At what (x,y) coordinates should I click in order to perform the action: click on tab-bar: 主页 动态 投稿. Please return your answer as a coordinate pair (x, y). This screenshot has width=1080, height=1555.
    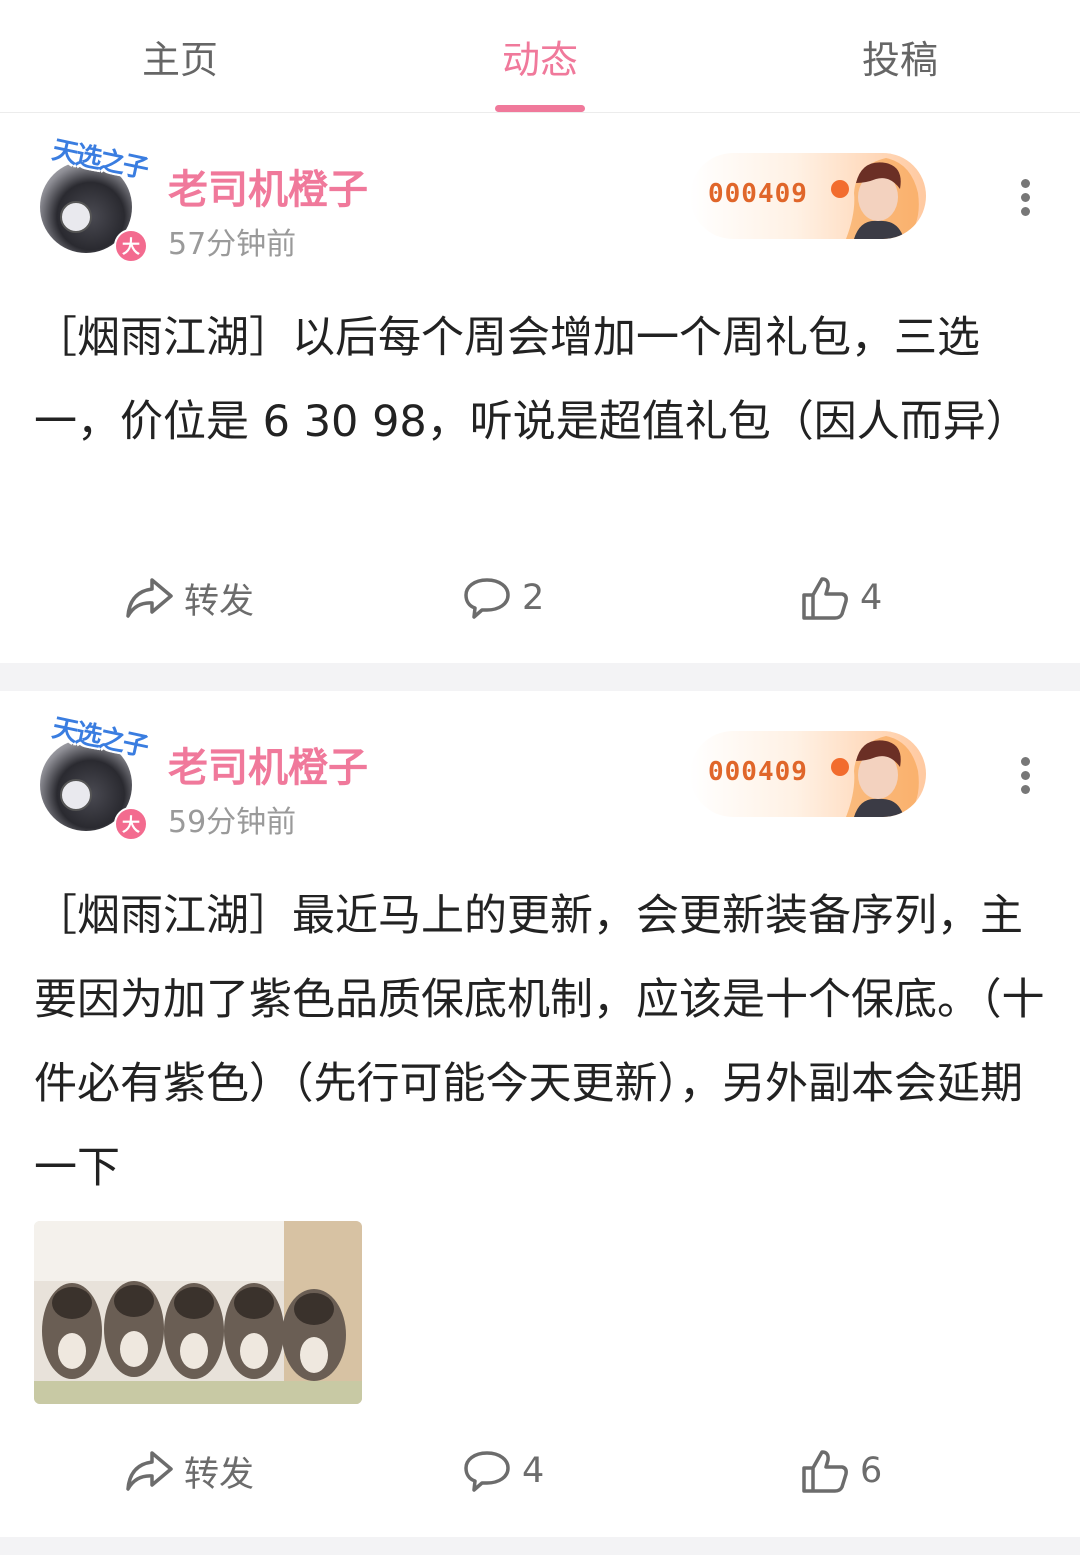
    Looking at the image, I should click on (540, 56).